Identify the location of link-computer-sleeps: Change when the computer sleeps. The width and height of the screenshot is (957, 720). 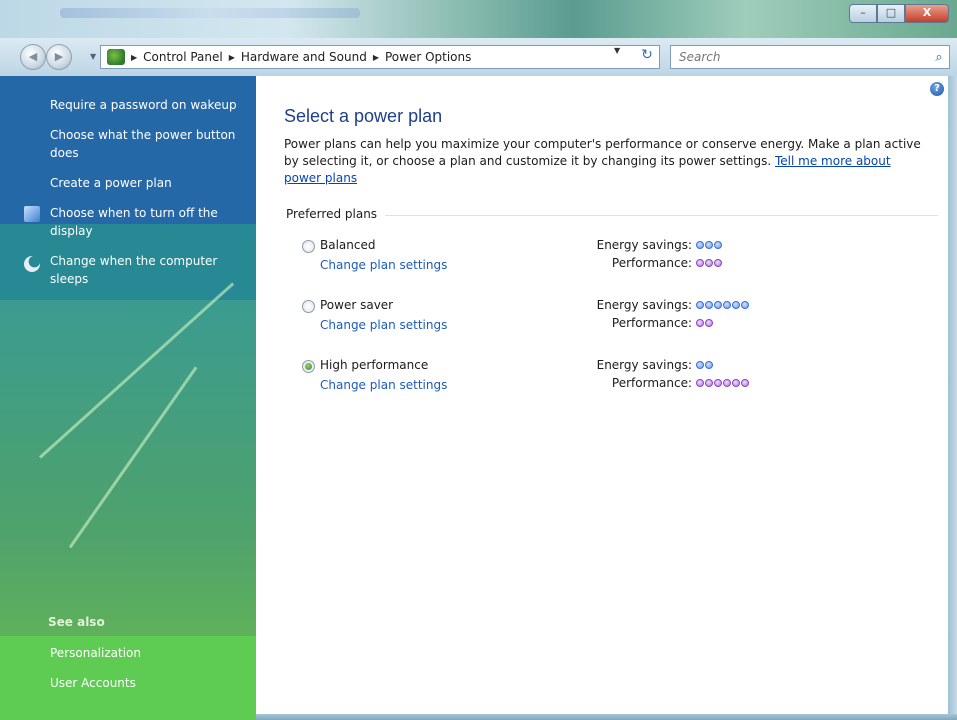
(150, 270).